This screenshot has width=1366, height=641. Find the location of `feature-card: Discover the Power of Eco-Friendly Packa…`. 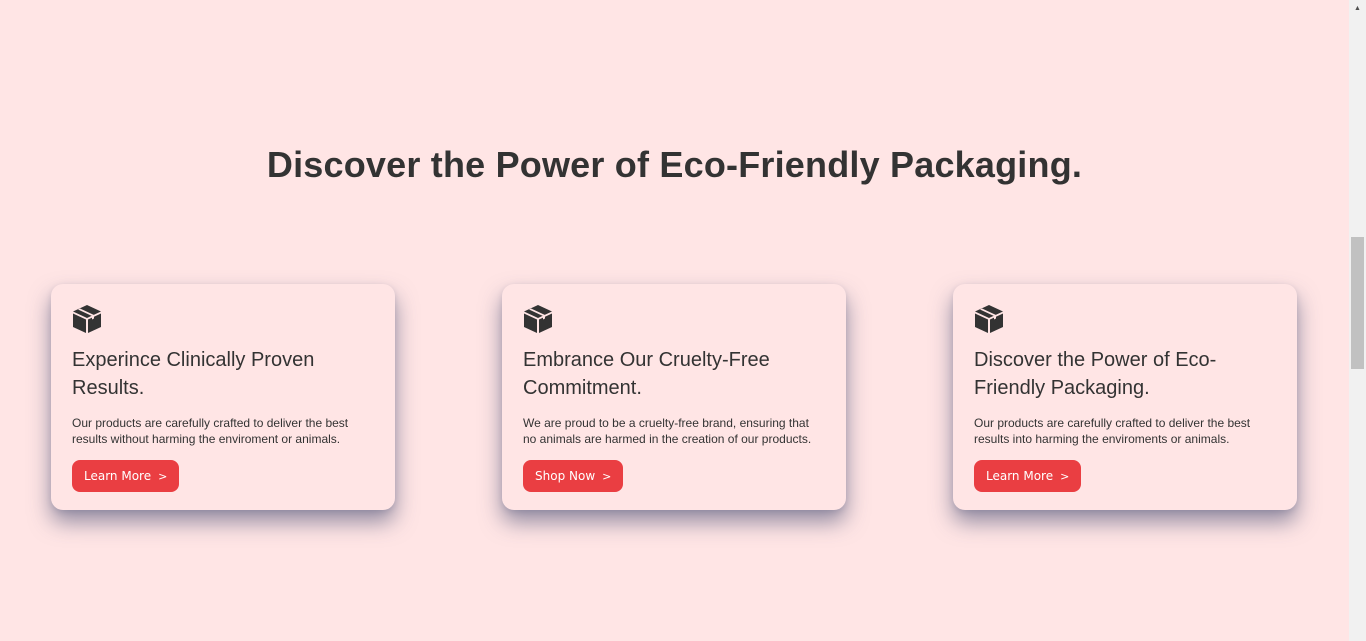

feature-card: Discover the Power of Eco-Friendly Packa… is located at coordinates (1125, 397).